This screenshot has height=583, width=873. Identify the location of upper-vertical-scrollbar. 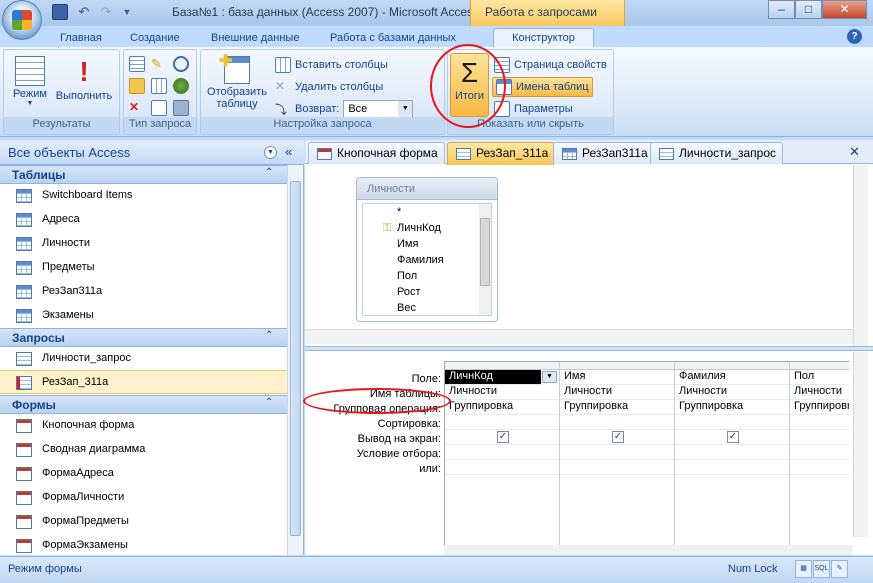
(860, 255).